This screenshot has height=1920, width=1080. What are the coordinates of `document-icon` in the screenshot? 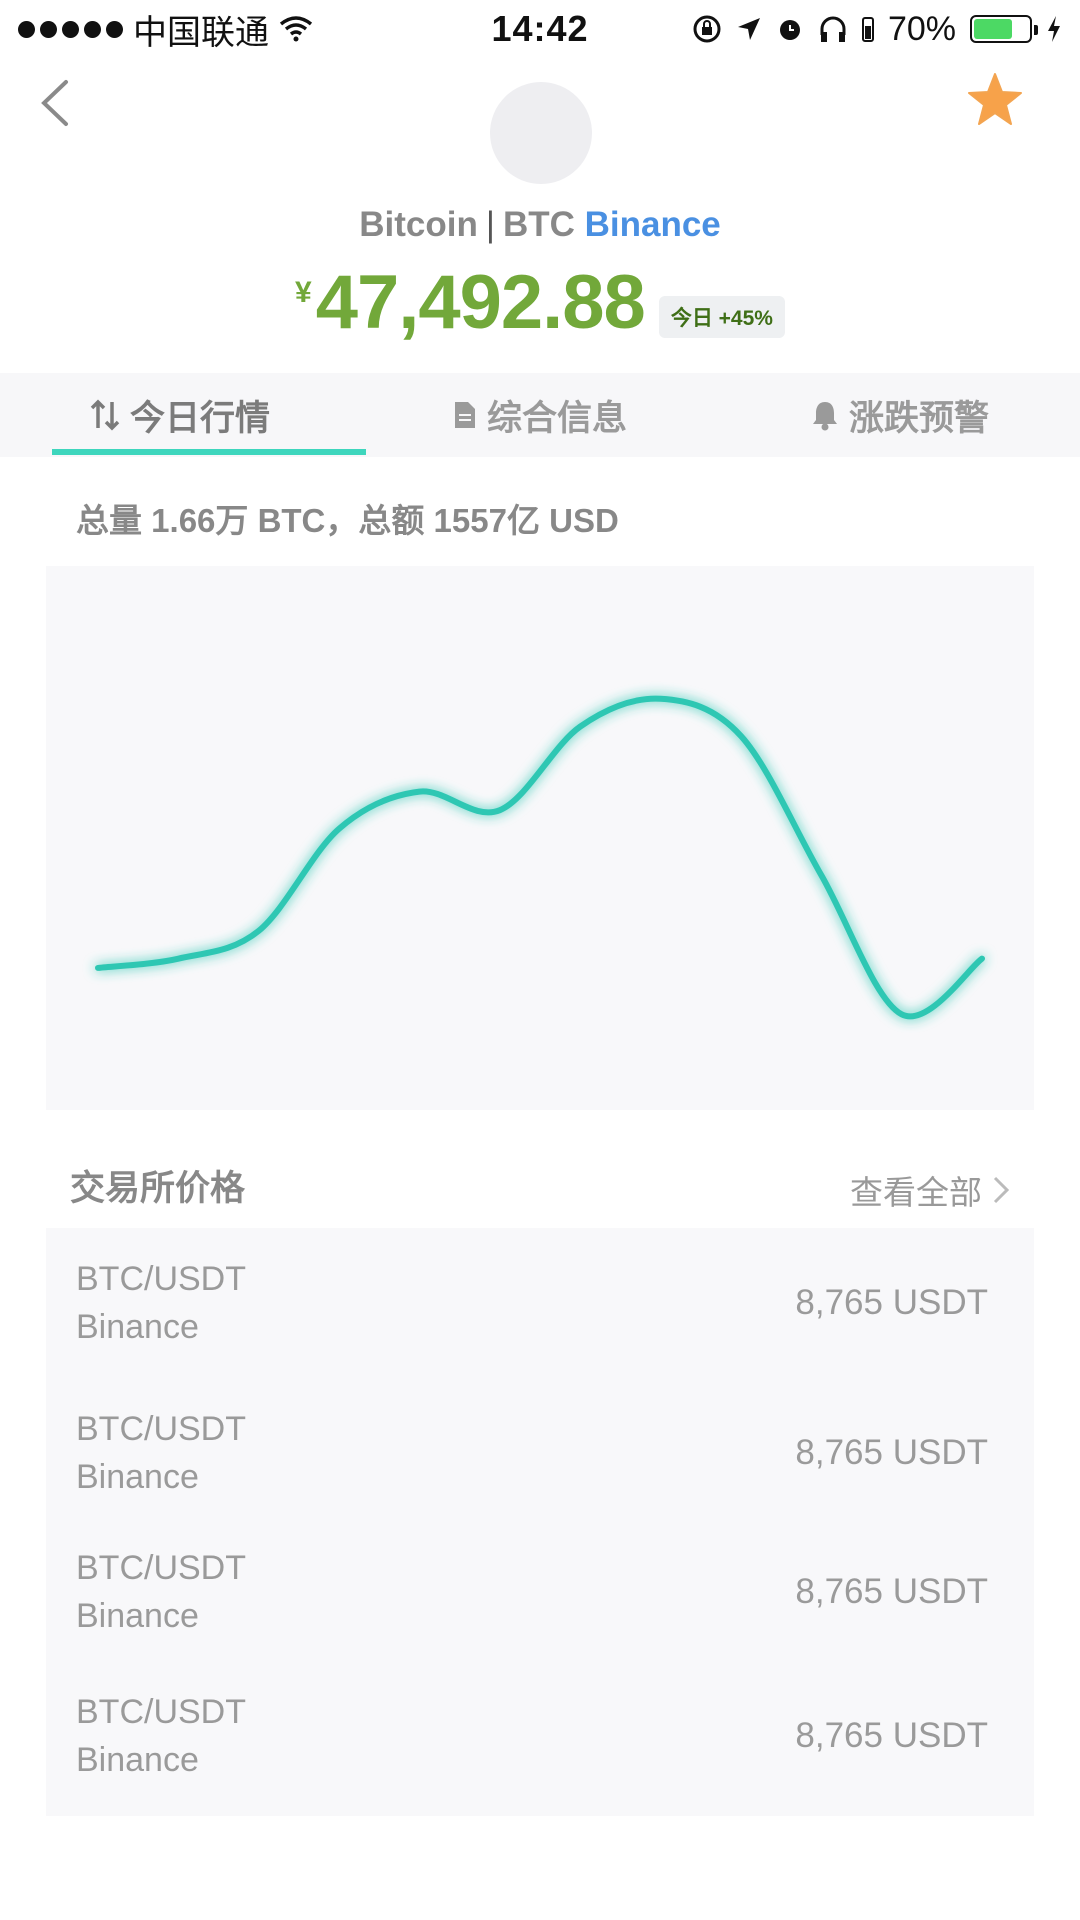 It's located at (464, 415).